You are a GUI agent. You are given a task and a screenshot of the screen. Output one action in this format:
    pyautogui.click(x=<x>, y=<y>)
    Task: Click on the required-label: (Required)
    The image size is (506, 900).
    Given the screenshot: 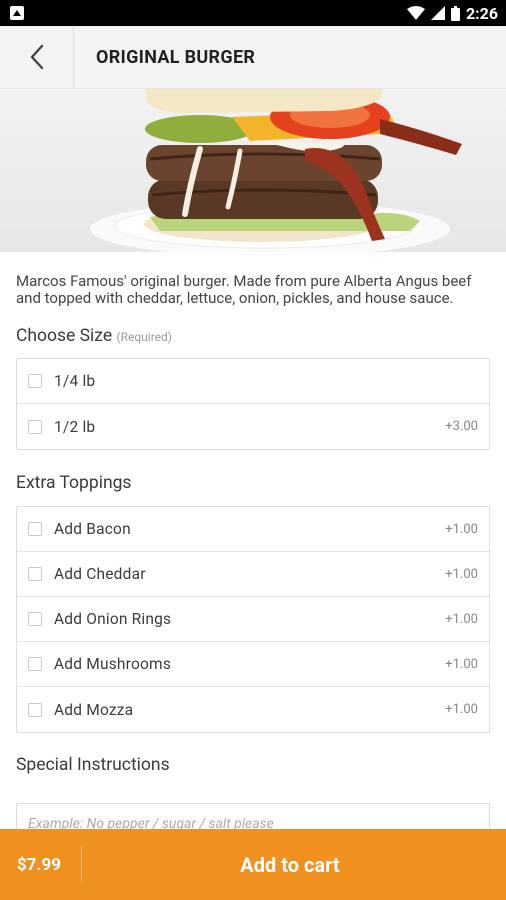 What is the action you would take?
    pyautogui.click(x=144, y=337)
    